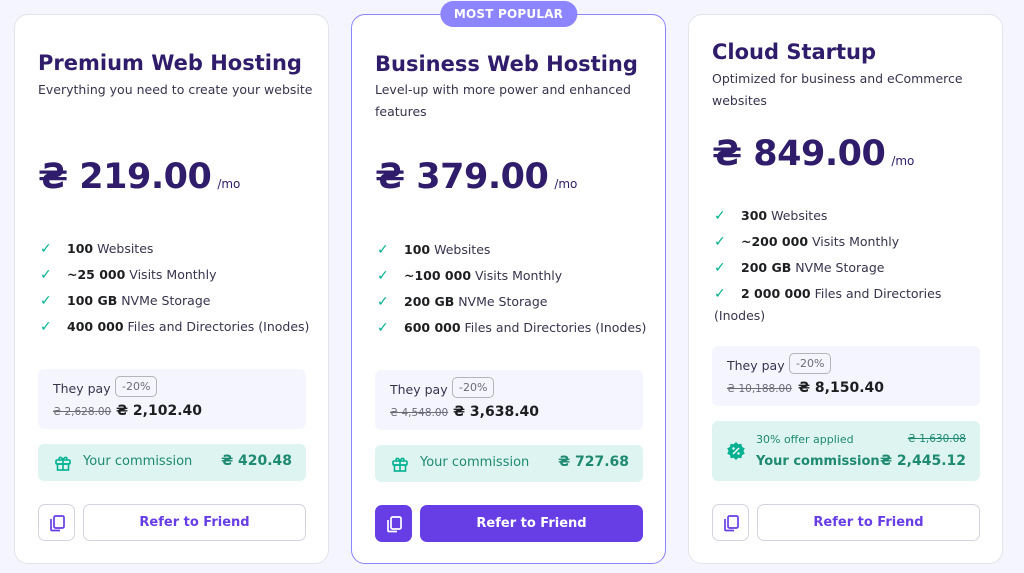  I want to click on discounted-price: ₴ 2,102.40, so click(159, 411).